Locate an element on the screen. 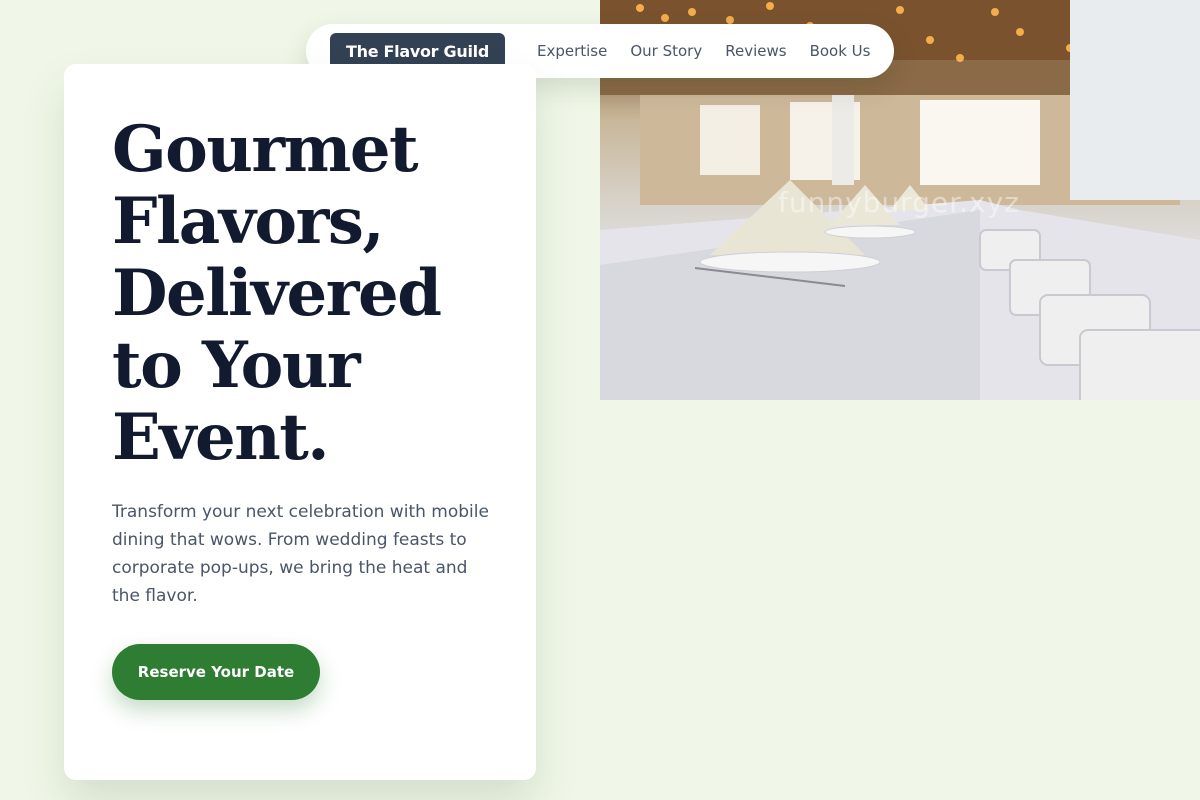 This screenshot has width=1200, height=800. nav-link-expertise: Expertise is located at coordinates (572, 51).